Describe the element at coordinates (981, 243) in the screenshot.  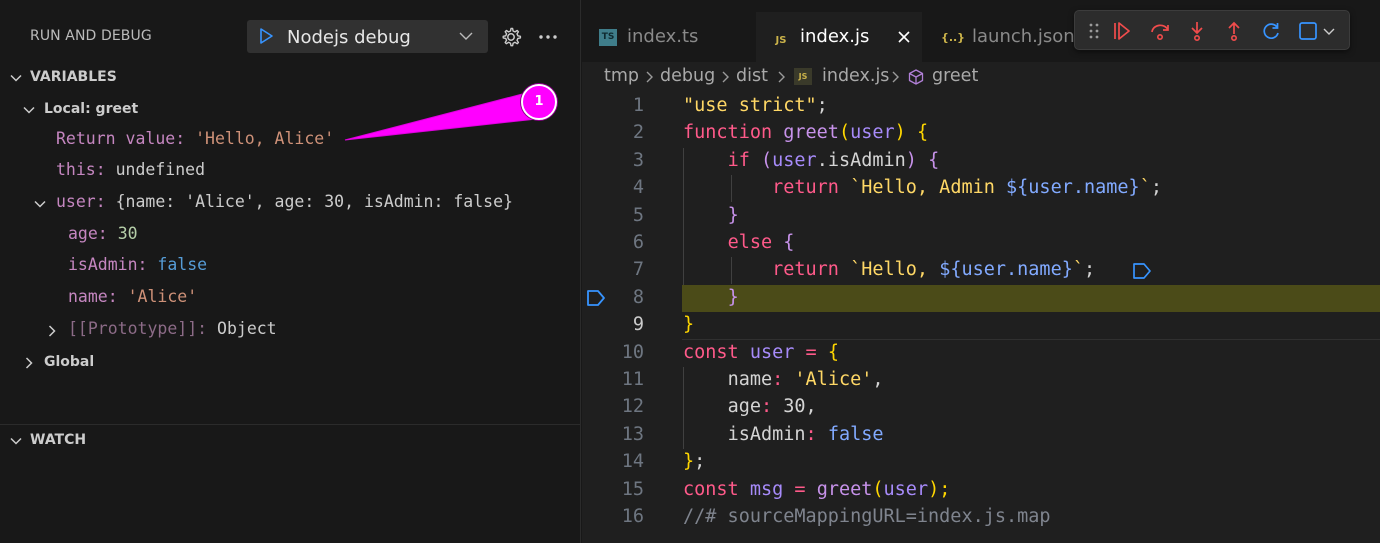
I see `code-line: 6 else {` at that location.